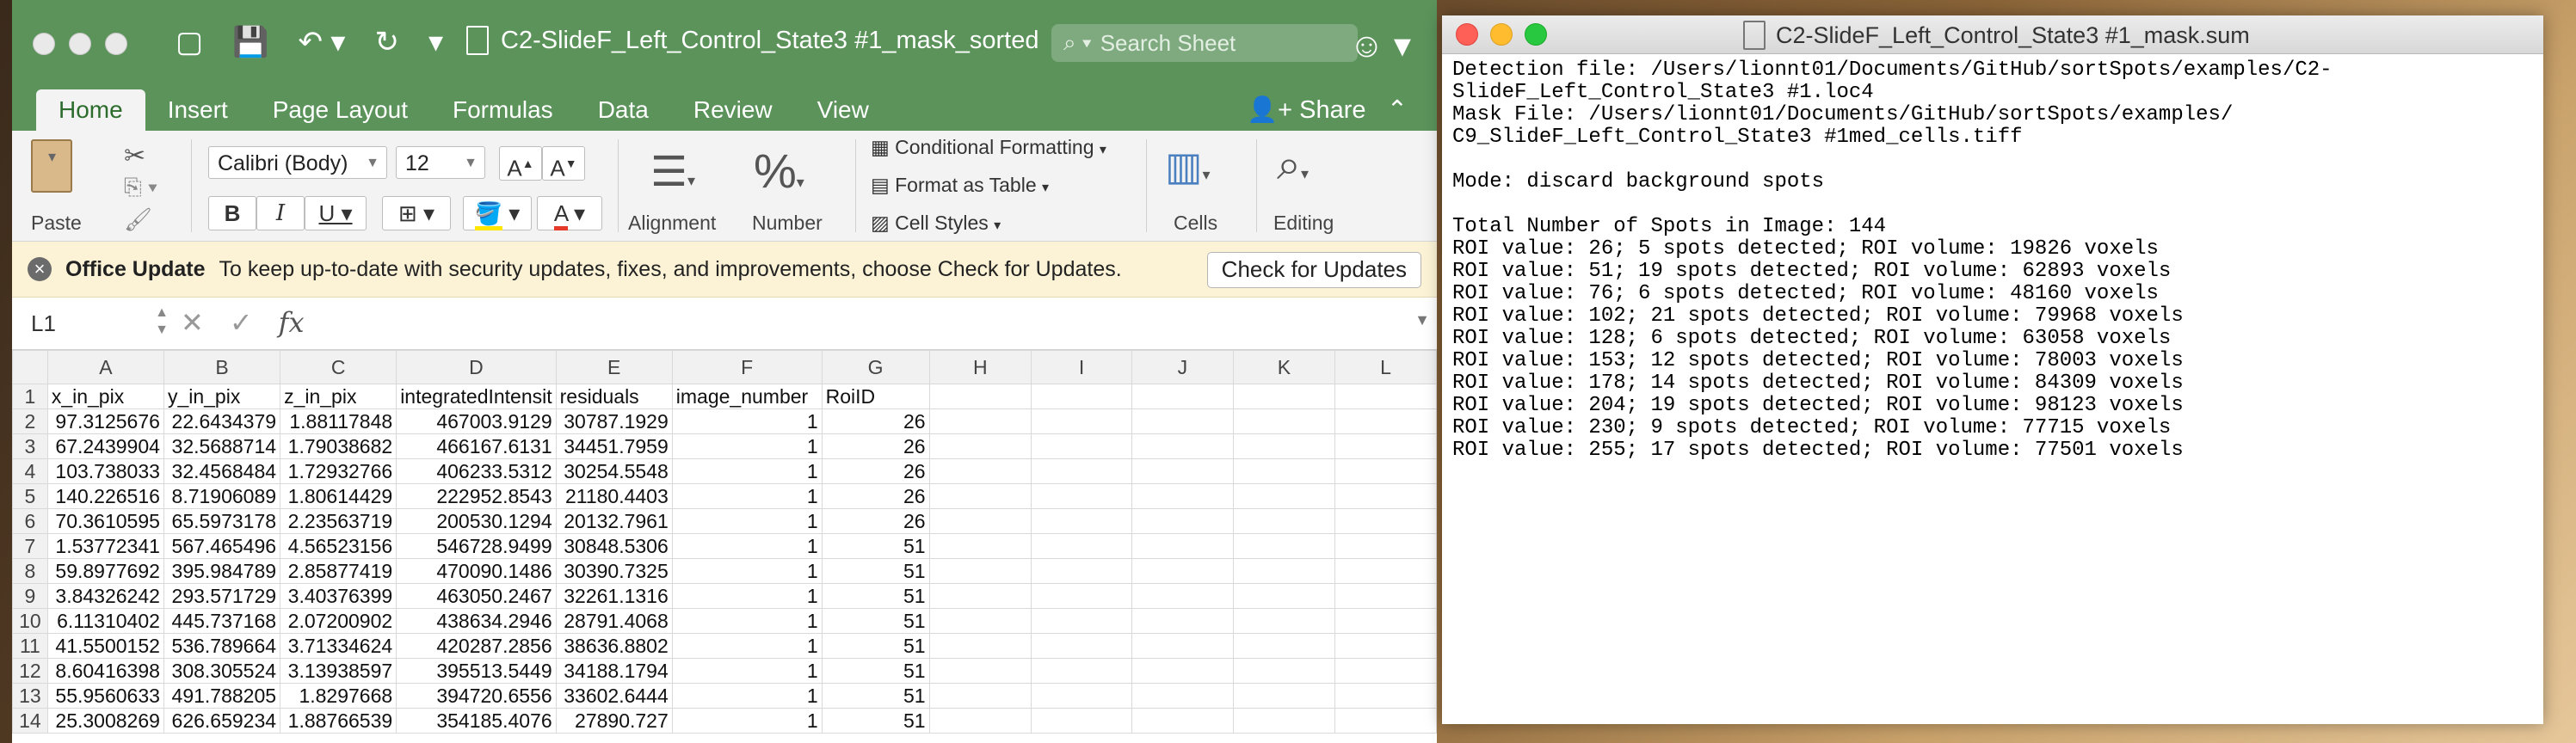 The image size is (2576, 743). Describe the element at coordinates (30, 367) in the screenshot. I see `select-all-corner` at that location.